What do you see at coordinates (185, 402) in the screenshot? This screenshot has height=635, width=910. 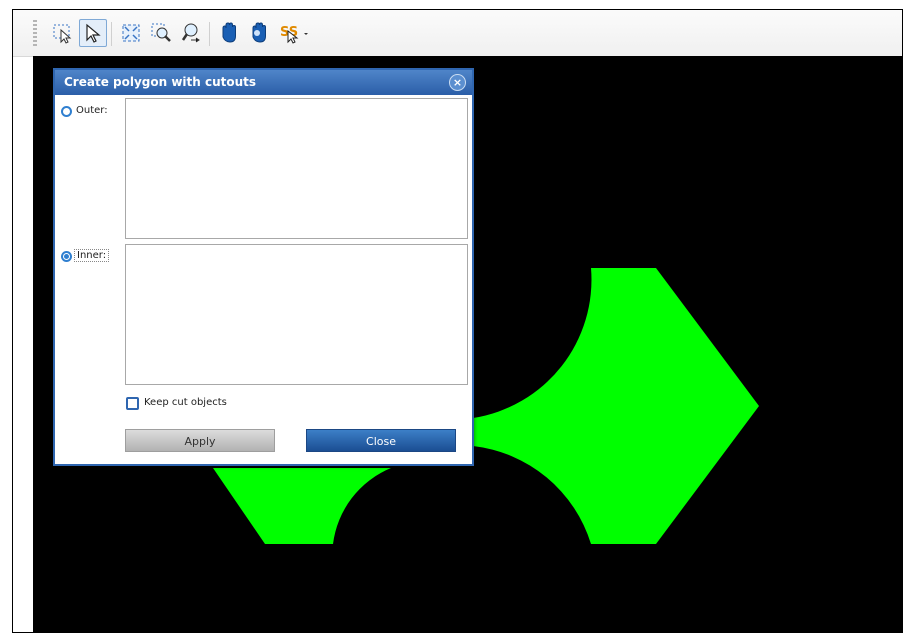 I see `keep-cut-objects-label: Keep cut objects` at bounding box center [185, 402].